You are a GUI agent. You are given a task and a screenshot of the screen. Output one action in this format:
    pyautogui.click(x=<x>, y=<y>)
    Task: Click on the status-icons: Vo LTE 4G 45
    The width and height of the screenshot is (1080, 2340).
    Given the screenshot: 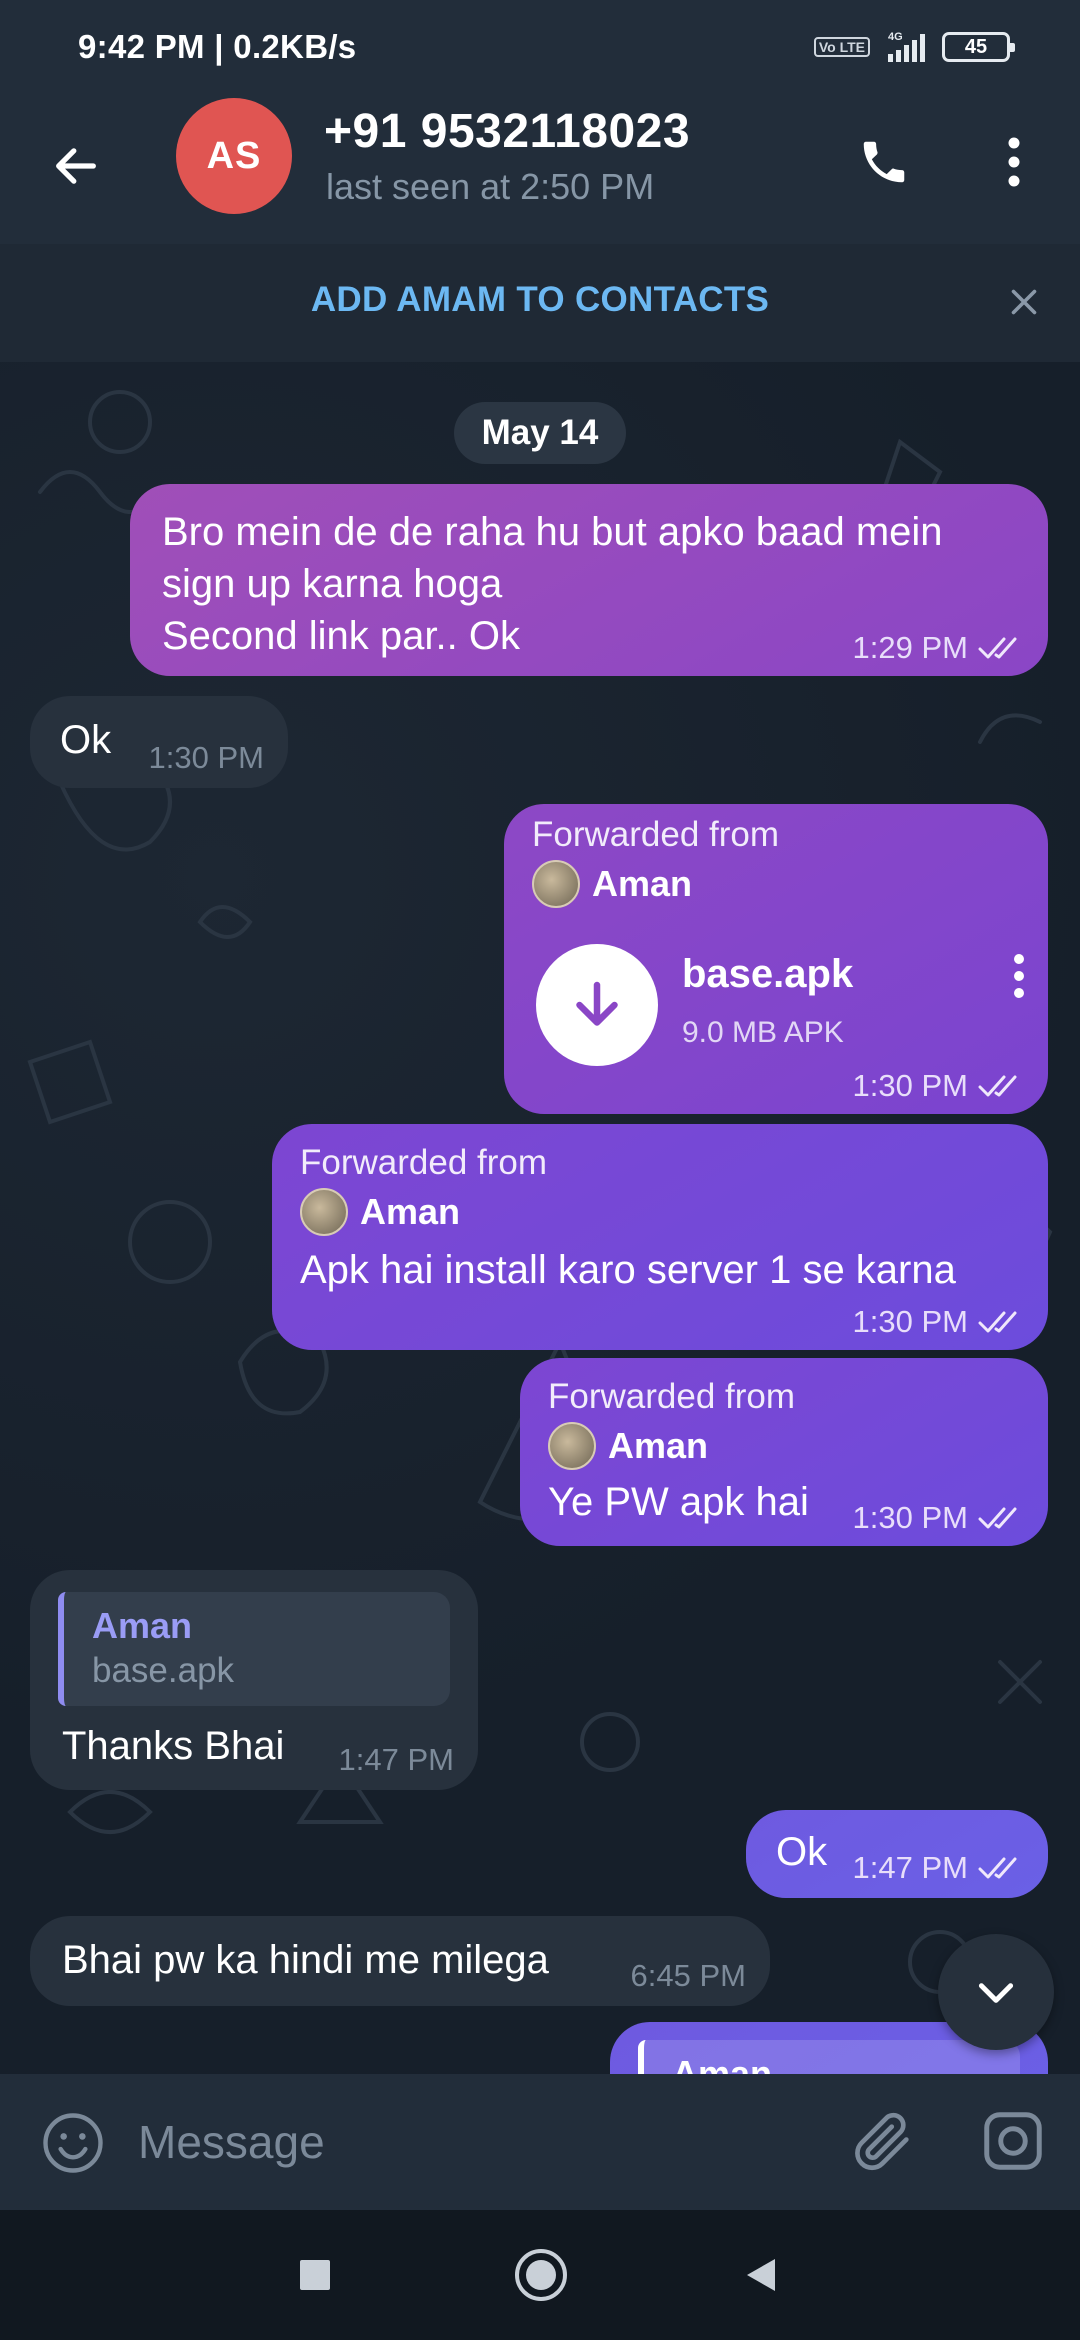 What is the action you would take?
    pyautogui.click(x=914, y=47)
    